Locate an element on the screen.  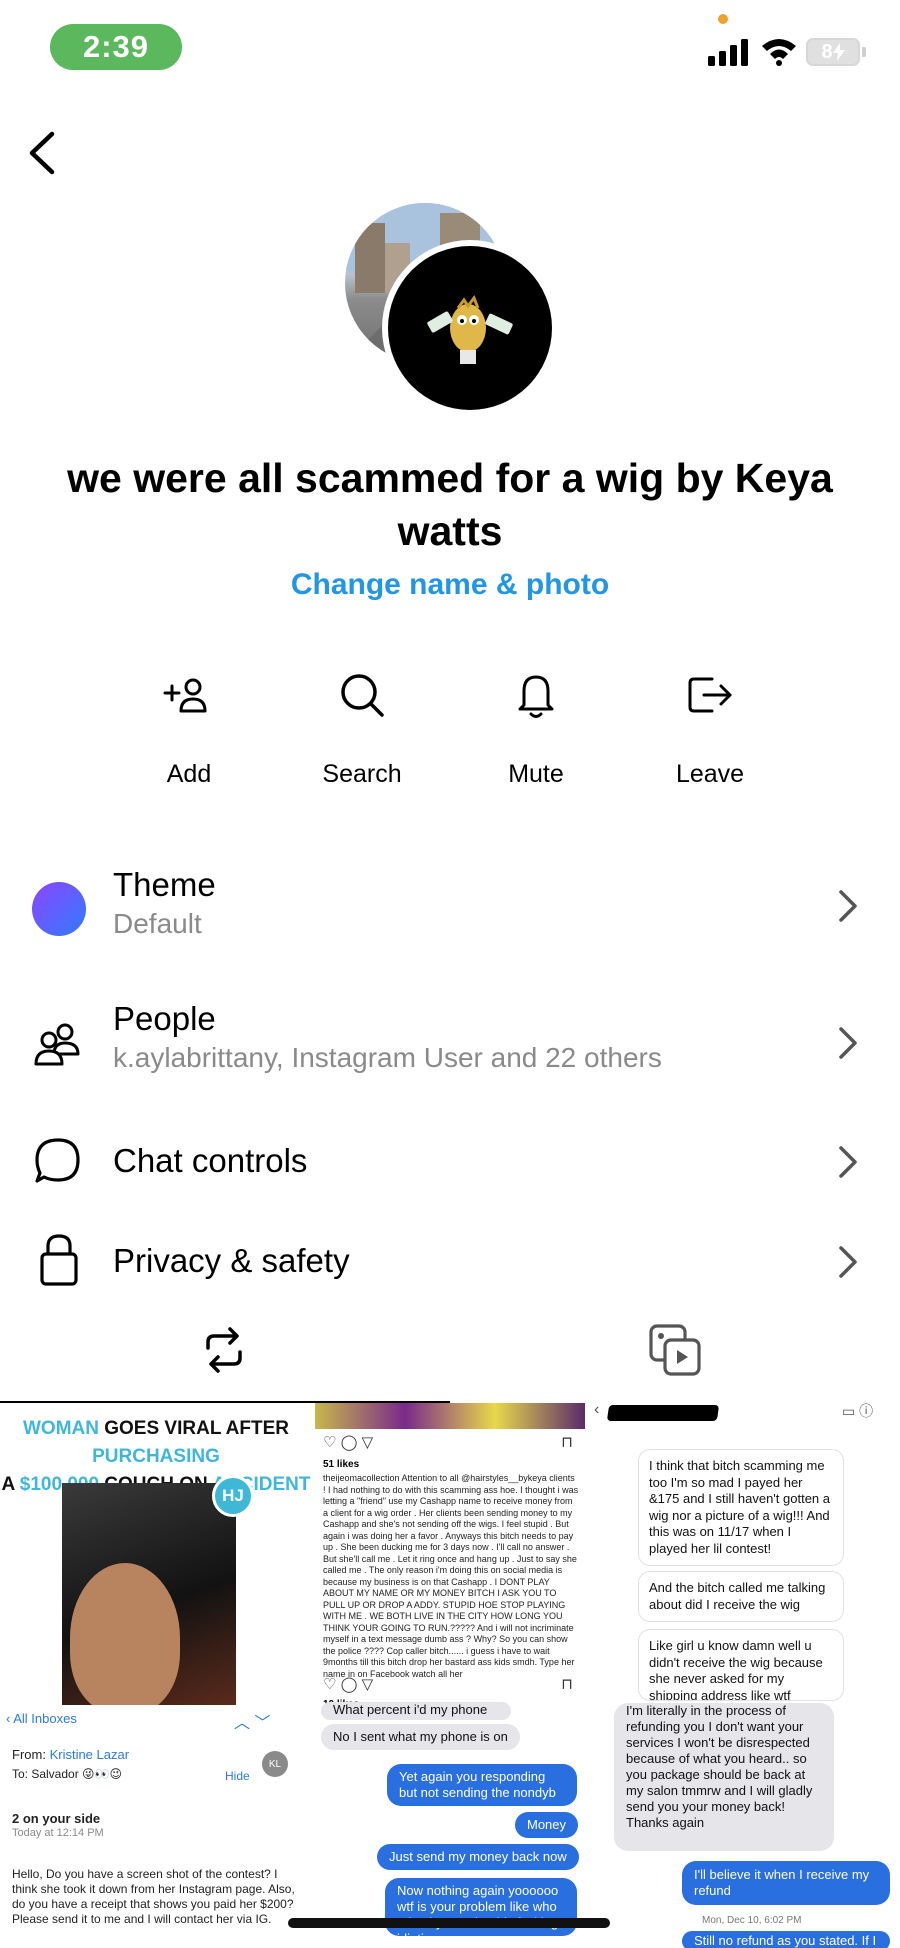
message-bubble: Money is located at coordinates (547, 1825).